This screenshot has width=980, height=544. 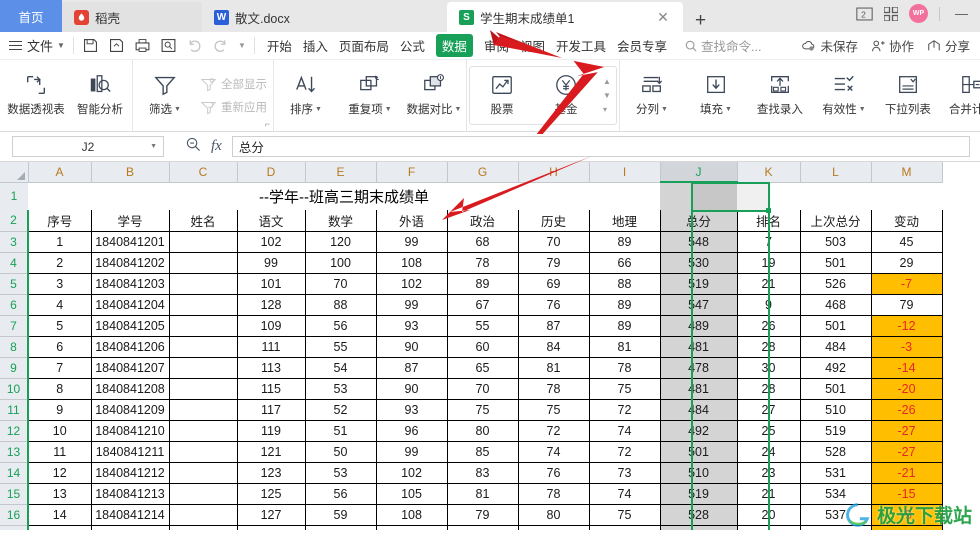 What do you see at coordinates (31, 16) in the screenshot?
I see `tab-home: 首页` at bounding box center [31, 16].